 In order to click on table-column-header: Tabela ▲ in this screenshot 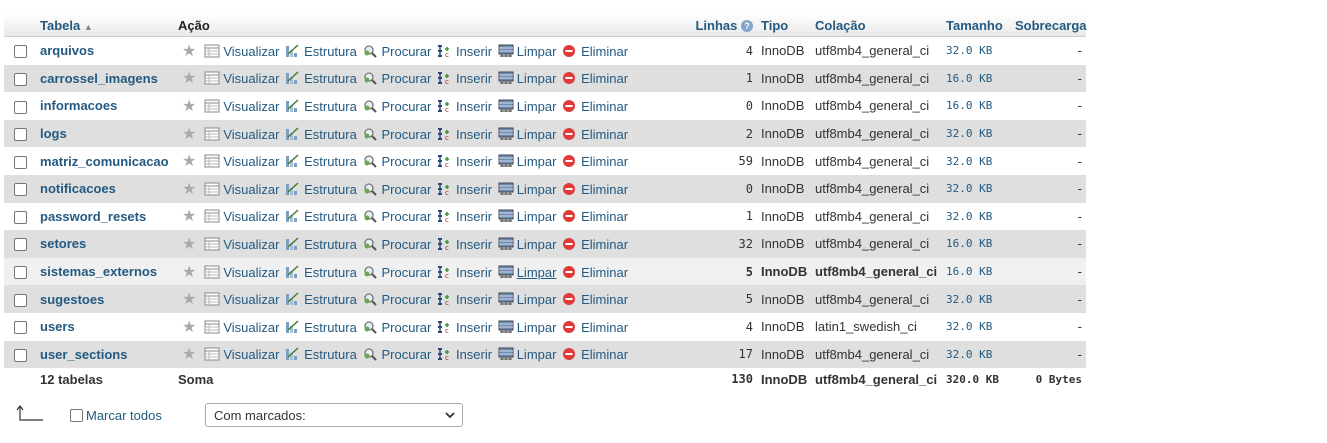, I will do `click(105, 25)`.